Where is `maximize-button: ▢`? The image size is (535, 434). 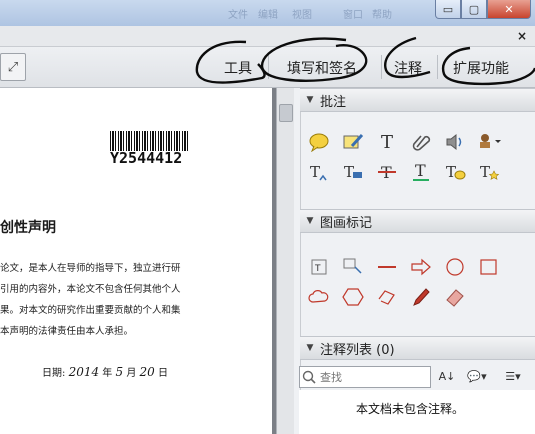 maximize-button: ▢ is located at coordinates (474, 9).